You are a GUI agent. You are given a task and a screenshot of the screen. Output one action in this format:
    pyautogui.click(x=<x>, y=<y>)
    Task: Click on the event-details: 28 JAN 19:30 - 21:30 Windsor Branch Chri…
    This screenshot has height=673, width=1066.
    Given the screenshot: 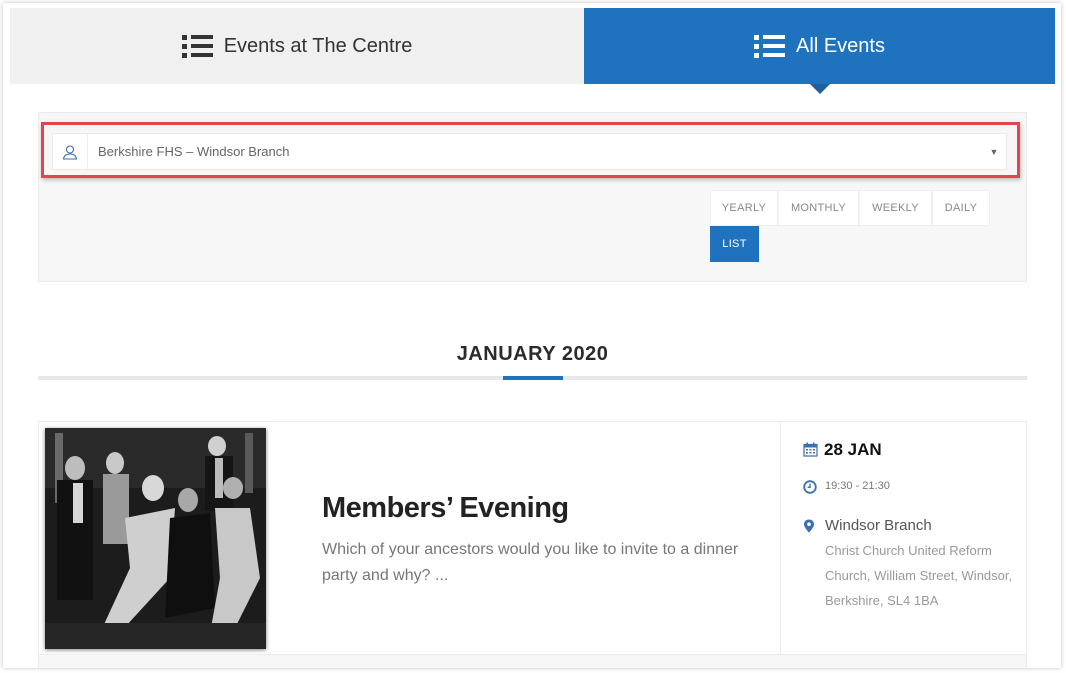 What is the action you would take?
    pyautogui.click(x=903, y=538)
    